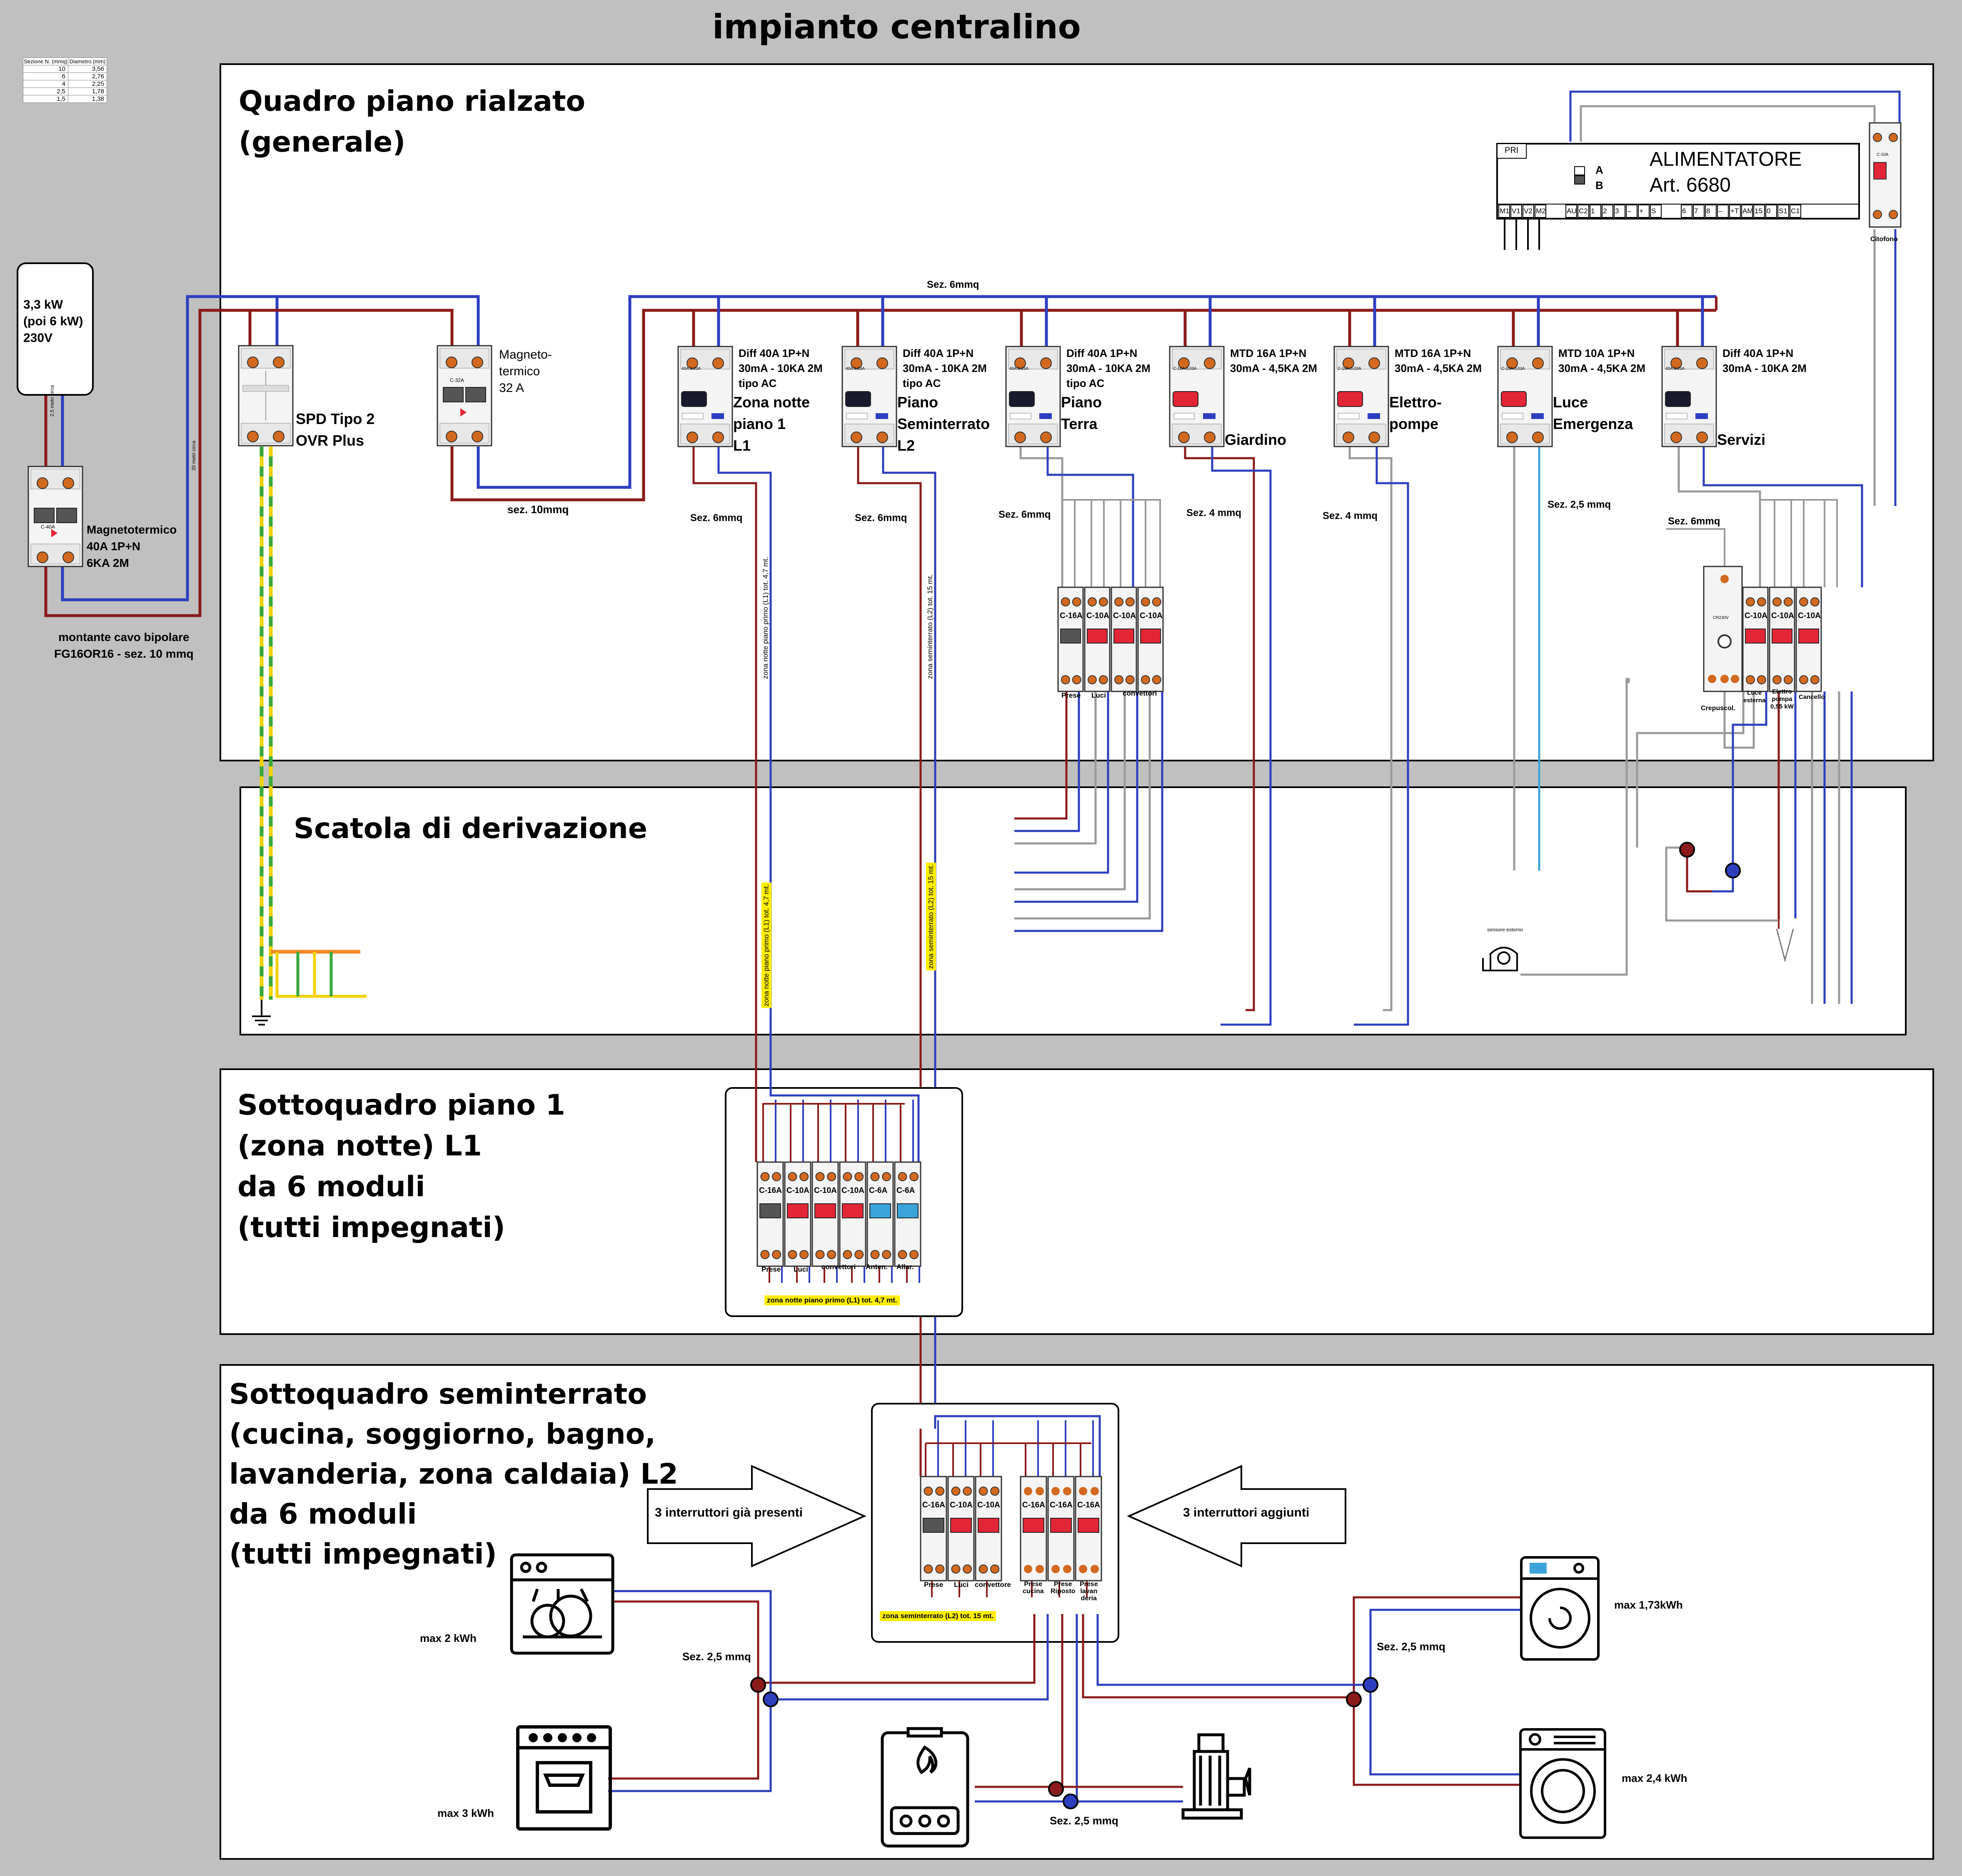 This screenshot has width=1962, height=1876. What do you see at coordinates (1089, 1591) in the screenshot?
I see `sotto2-label-prese-lavanderia: Prese lavan deria` at bounding box center [1089, 1591].